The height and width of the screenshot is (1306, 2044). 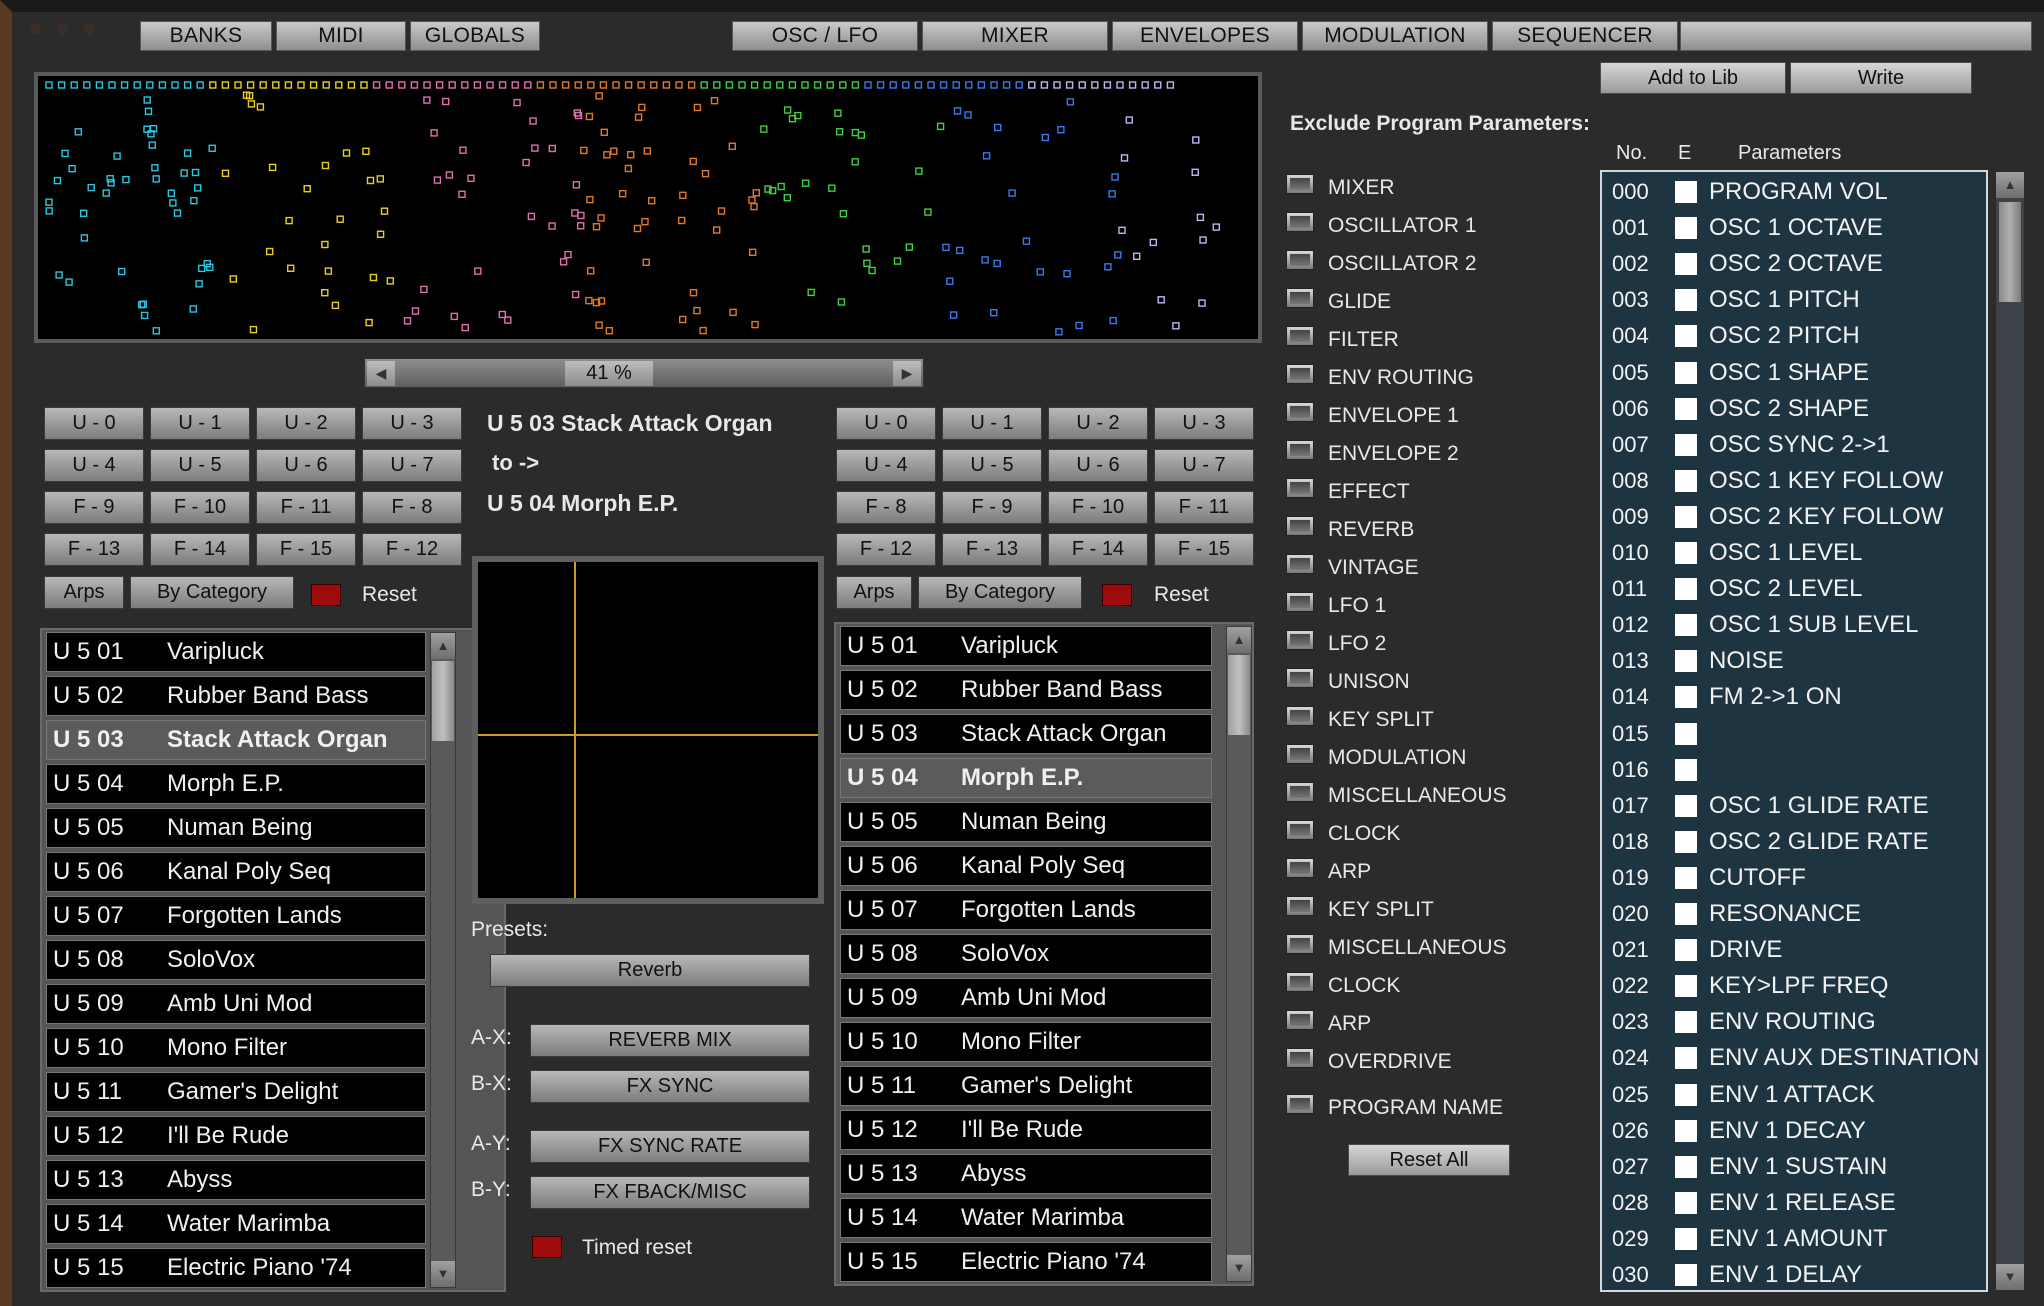 What do you see at coordinates (1300, 1104) in the screenshot?
I see `program-name-checkbox` at bounding box center [1300, 1104].